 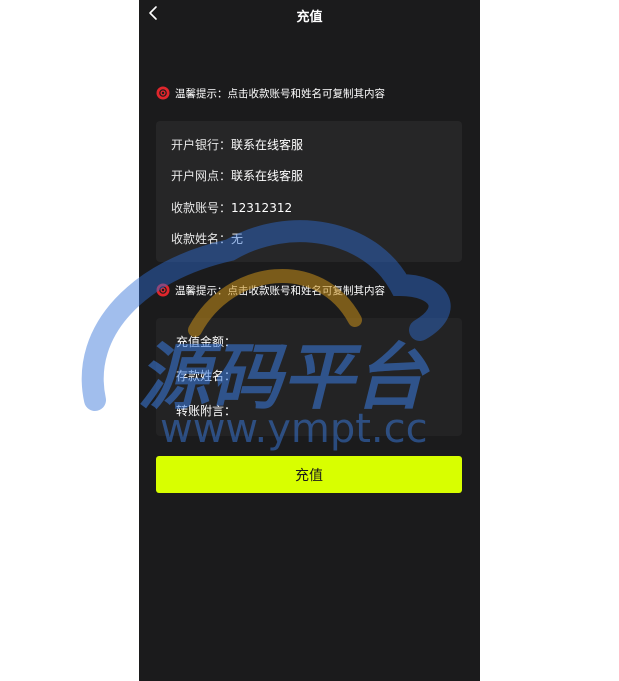 What do you see at coordinates (201, 145) in the screenshot?
I see `bank-name-label: 开户银行：` at bounding box center [201, 145].